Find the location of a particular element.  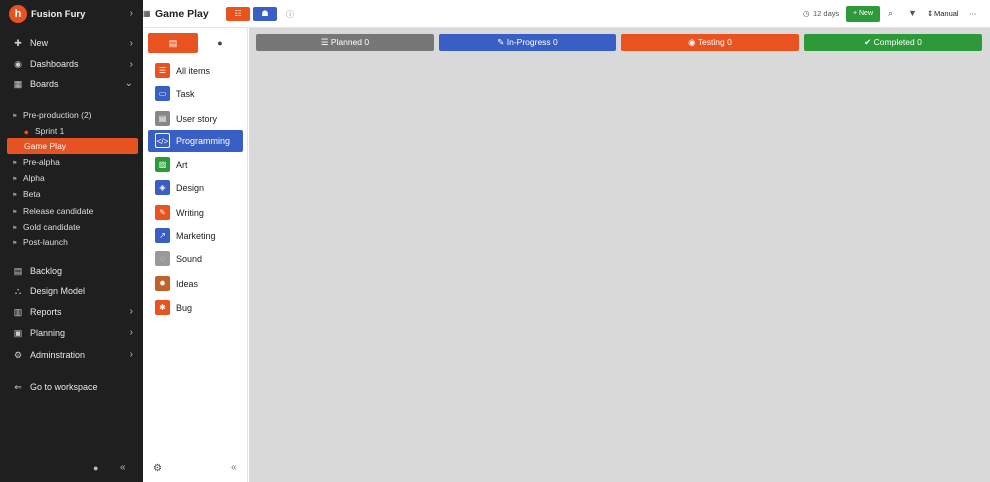

new-item-button: + New is located at coordinates (863, 14).